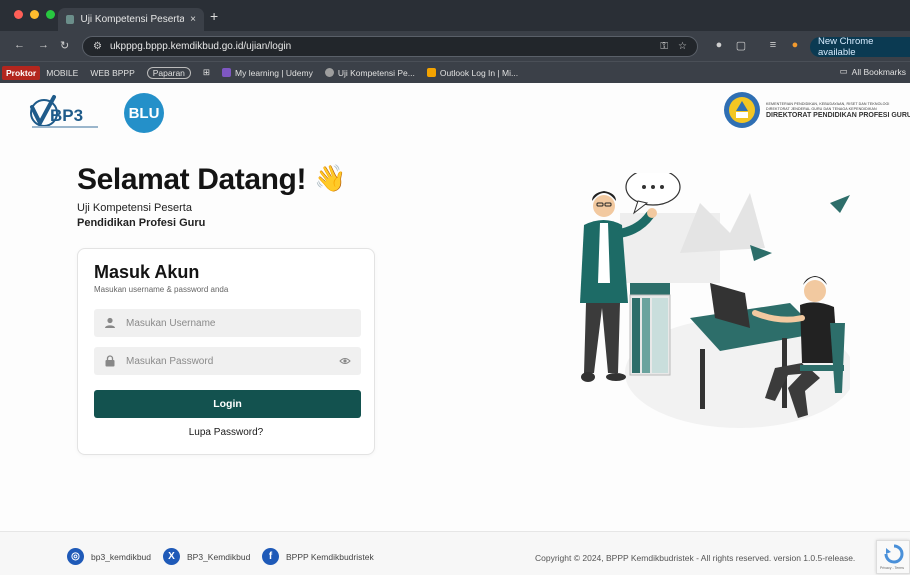  I want to click on close-window-icon, so click(18, 14).